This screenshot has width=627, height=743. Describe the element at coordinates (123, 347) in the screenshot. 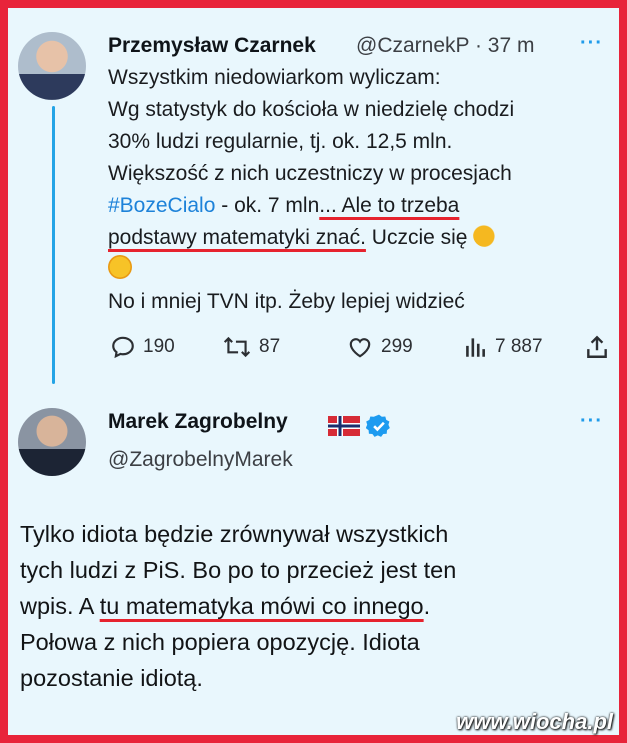

I see `reply-icon` at that location.